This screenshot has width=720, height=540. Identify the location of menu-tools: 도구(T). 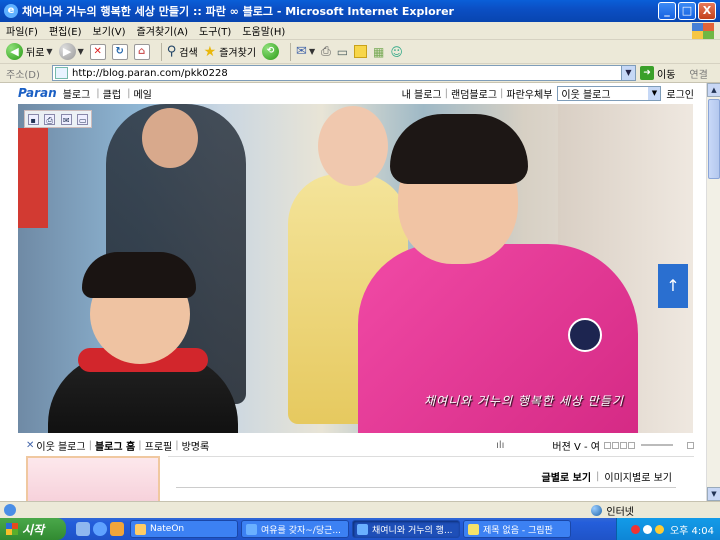
(215, 30).